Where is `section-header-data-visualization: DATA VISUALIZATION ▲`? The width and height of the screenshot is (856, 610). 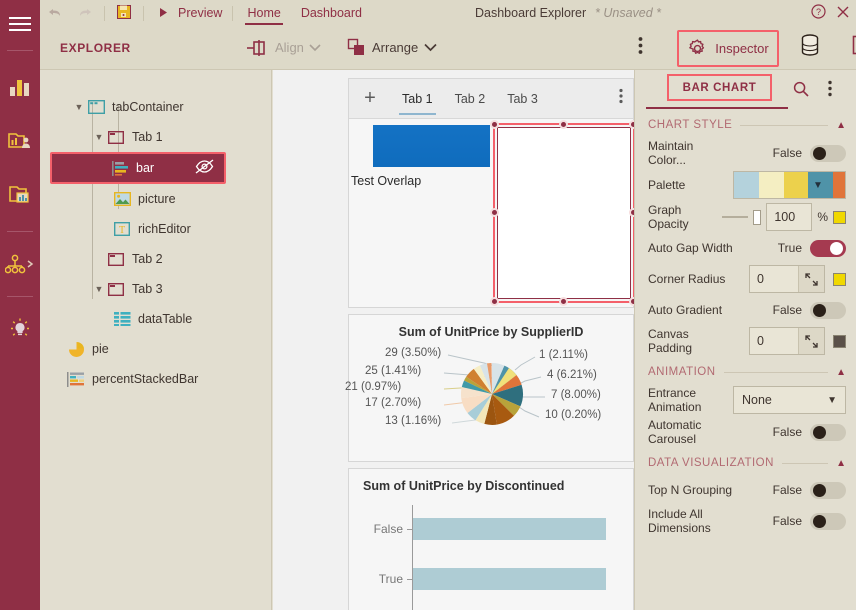
section-header-data-visualization: DATA VISUALIZATION ▲ is located at coordinates (746, 461).